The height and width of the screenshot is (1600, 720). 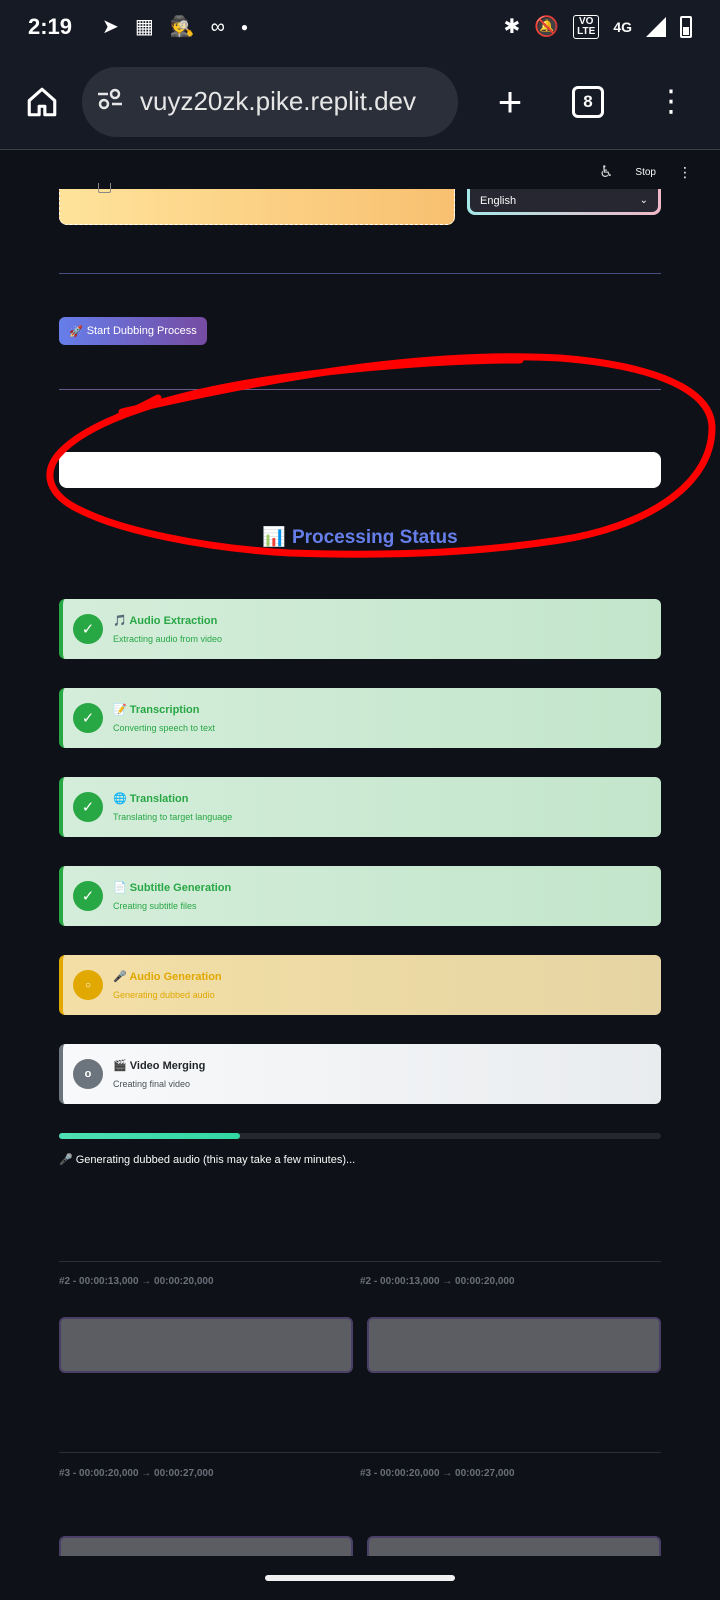 What do you see at coordinates (172, 888) in the screenshot?
I see `step-title: 📄 Subtitle Generation` at bounding box center [172, 888].